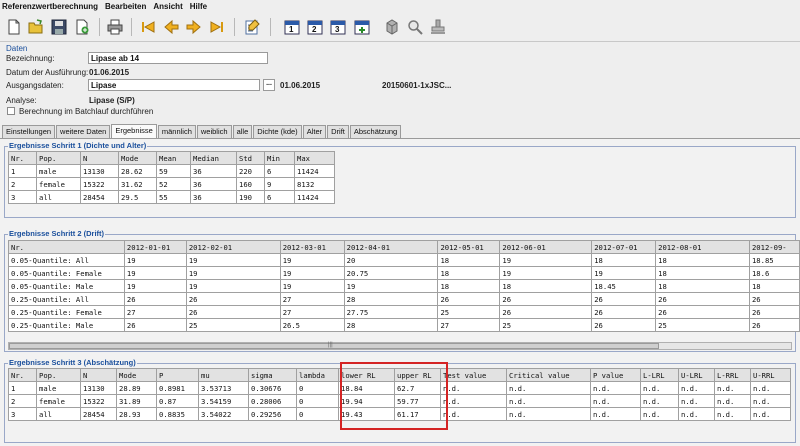 This screenshot has width=800, height=446. What do you see at coordinates (624, 247) in the screenshot?
I see `step2-column-header: 2012-07-01` at bounding box center [624, 247].